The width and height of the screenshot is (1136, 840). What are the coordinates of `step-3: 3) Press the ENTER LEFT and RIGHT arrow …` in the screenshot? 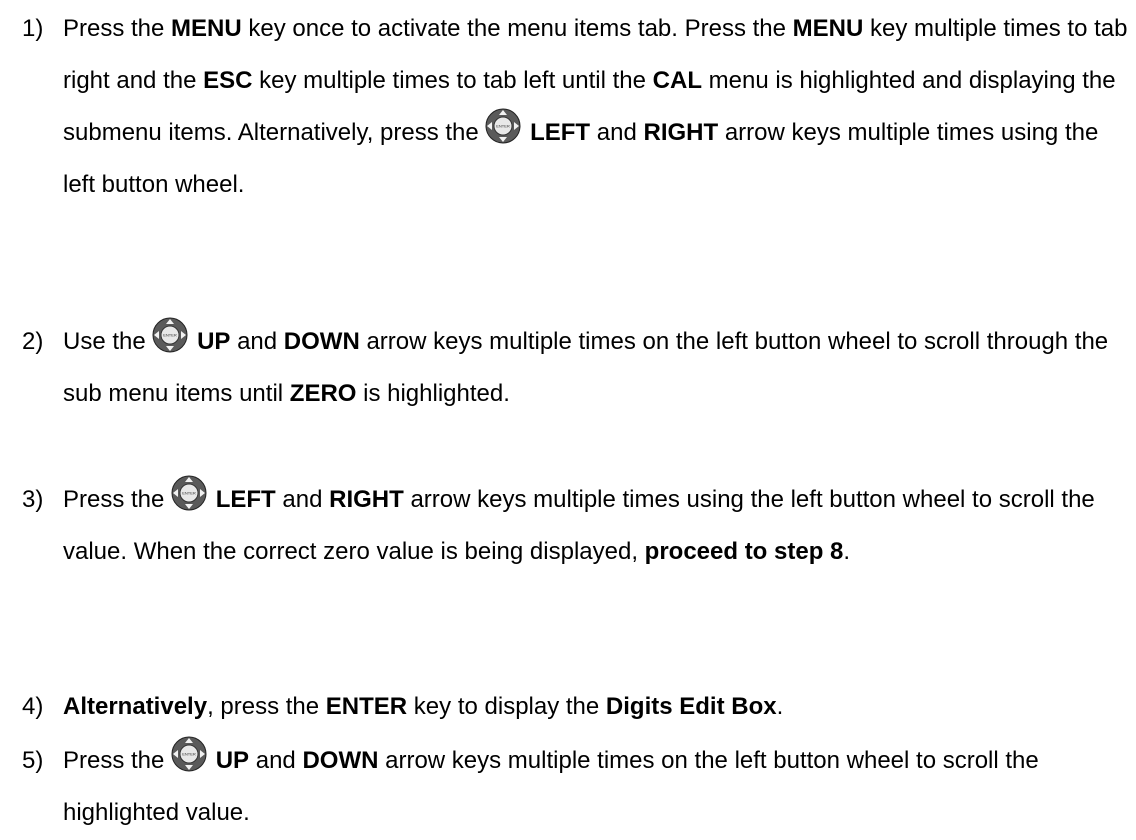 It's located at (577, 526).